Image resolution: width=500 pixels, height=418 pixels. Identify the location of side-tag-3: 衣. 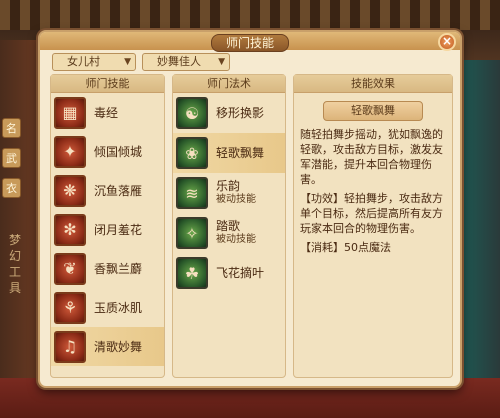
(11, 188).